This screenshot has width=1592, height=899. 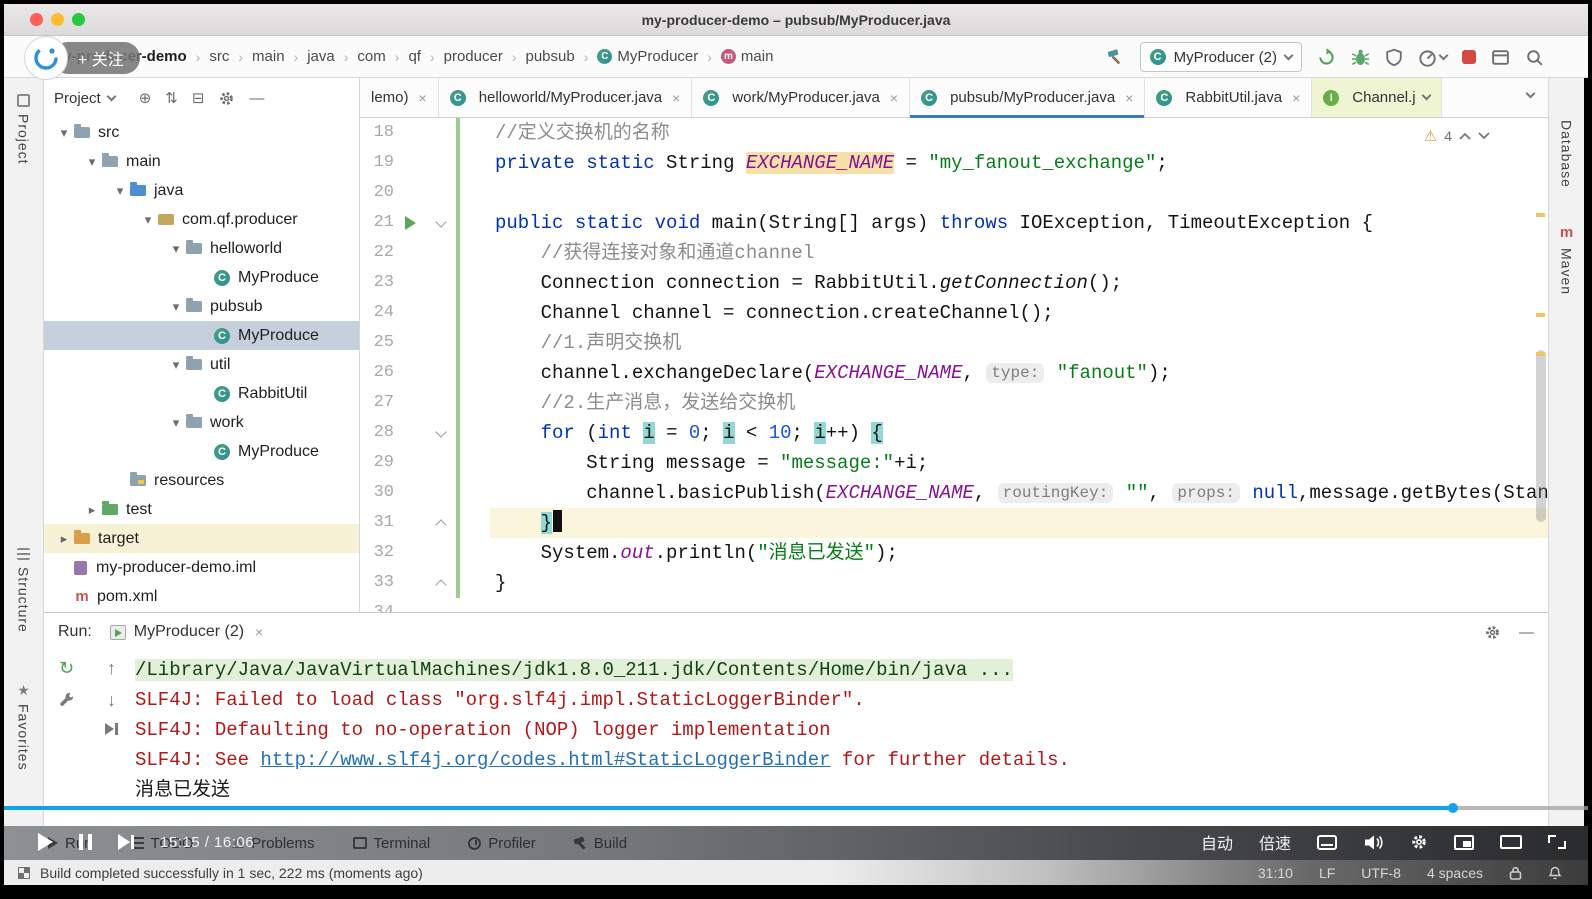 I want to click on toolwindow-tab-terminal: Terminal, so click(x=391, y=843).